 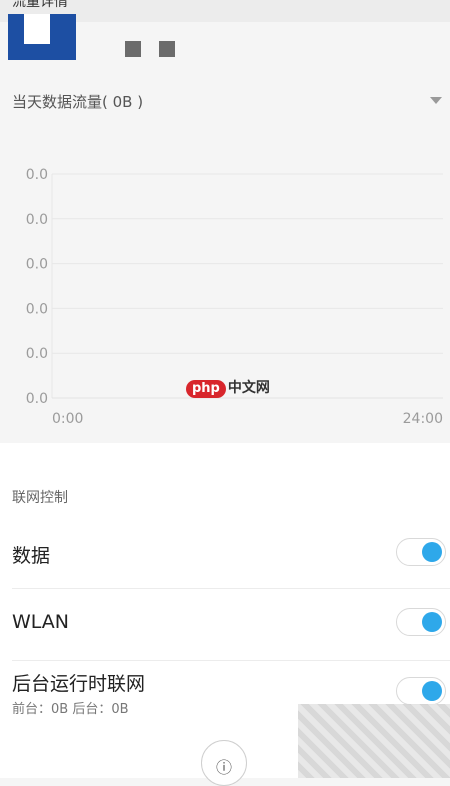 What do you see at coordinates (248, 388) in the screenshot?
I see `watermark-text: 中文网` at bounding box center [248, 388].